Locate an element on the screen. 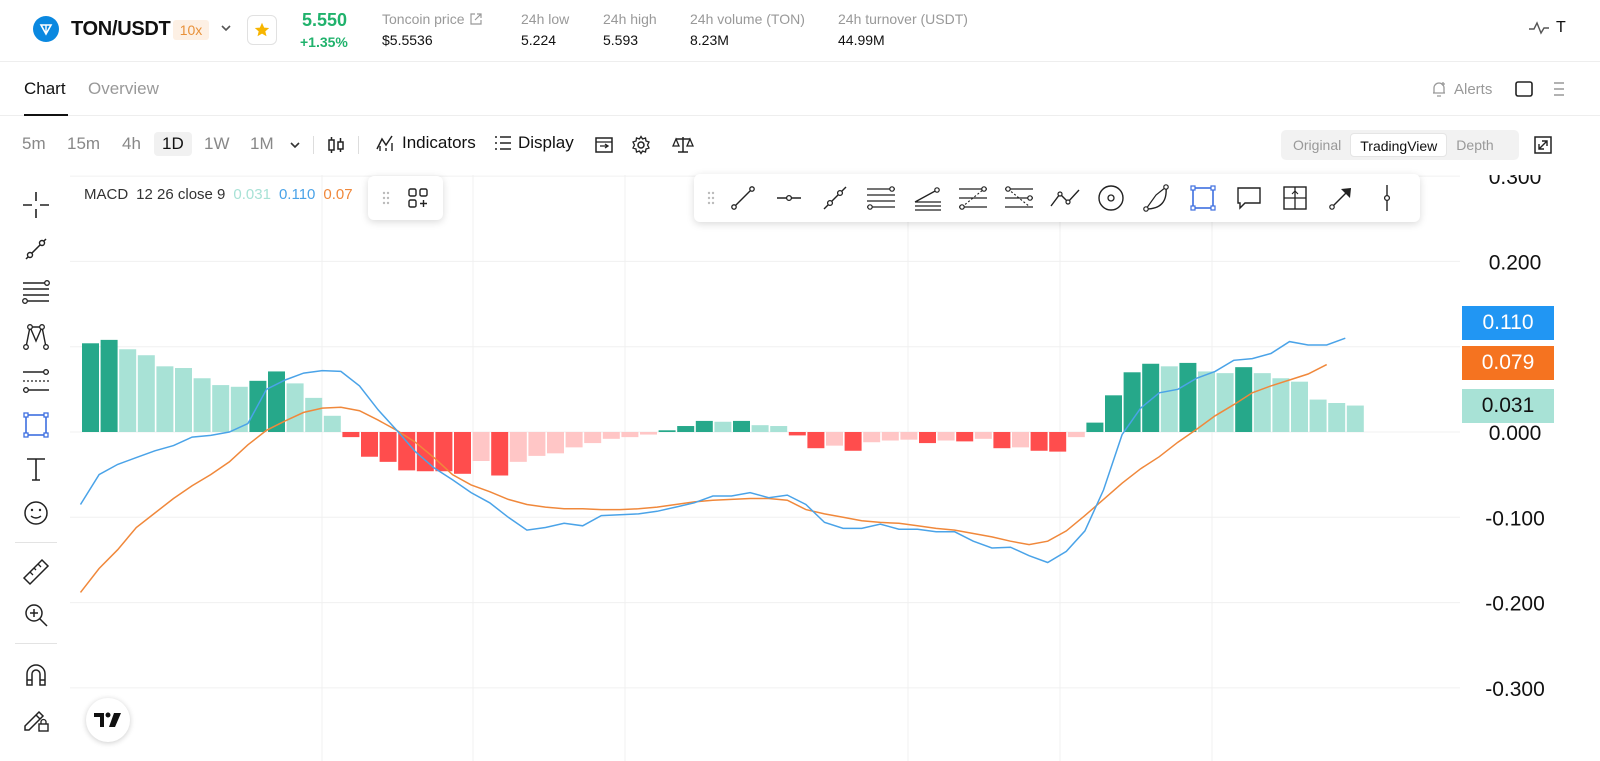  y-axis-tick-label: 0.300 is located at coordinates (1515, 182).